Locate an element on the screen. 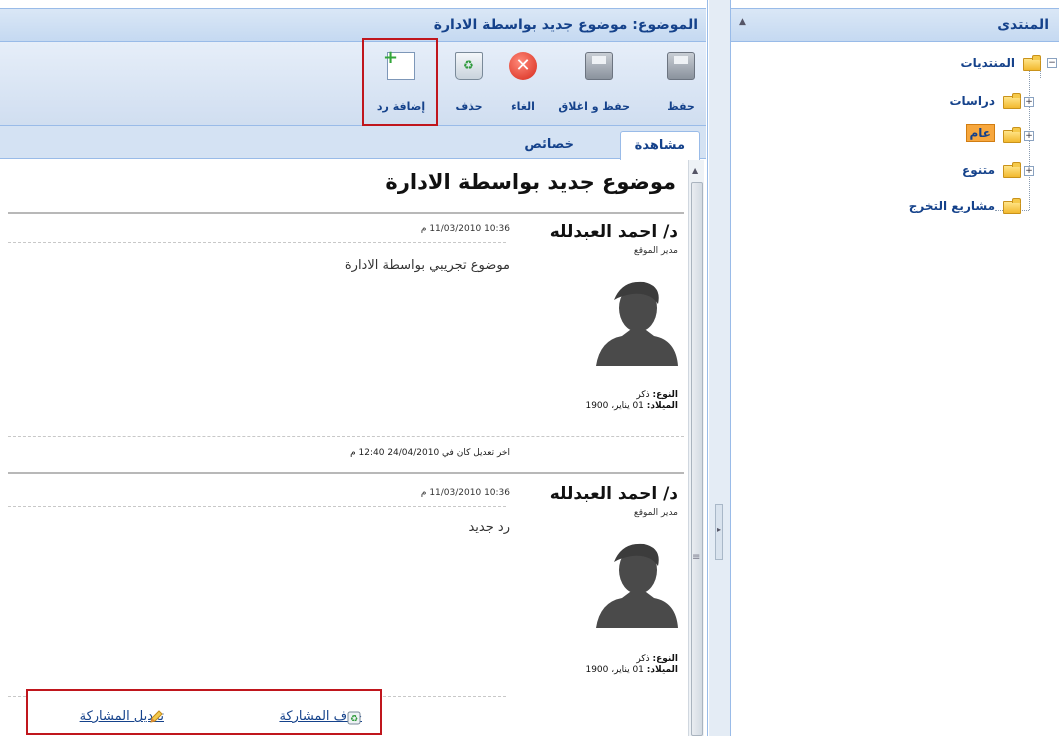  post-actions: حذف المشاركة ♻ تعديل المشاركة is located at coordinates (204, 712).